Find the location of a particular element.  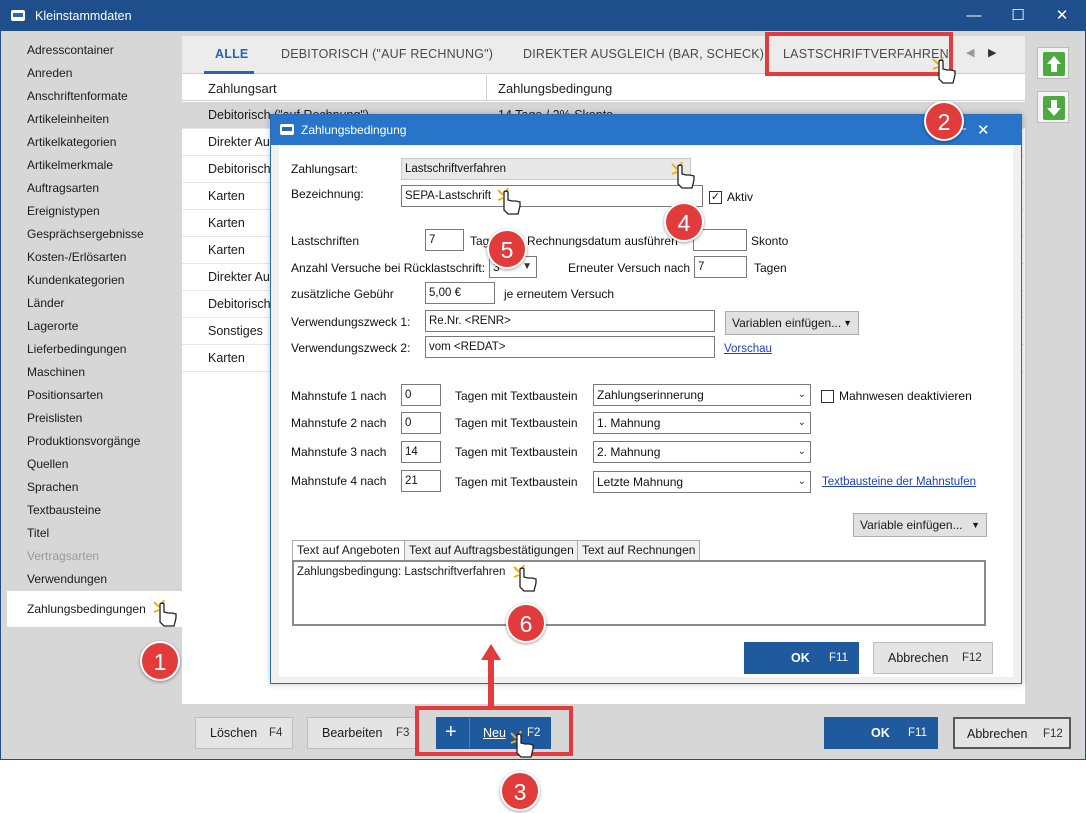

lastschriften-label: Lastschriften is located at coordinates (325, 241).